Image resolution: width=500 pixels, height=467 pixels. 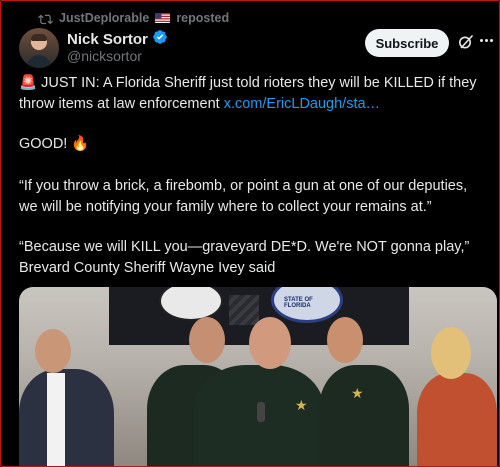 I want to click on verified-badge-icon, so click(x=160, y=39).